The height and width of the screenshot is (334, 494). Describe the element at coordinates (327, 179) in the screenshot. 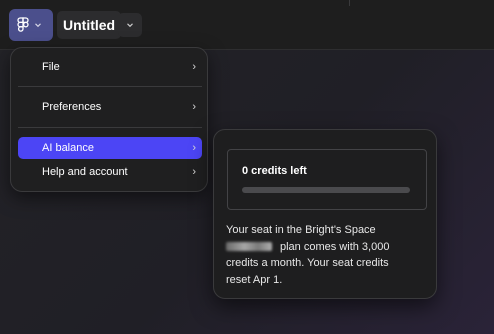

I see `credits-card: 0 credits left` at that location.